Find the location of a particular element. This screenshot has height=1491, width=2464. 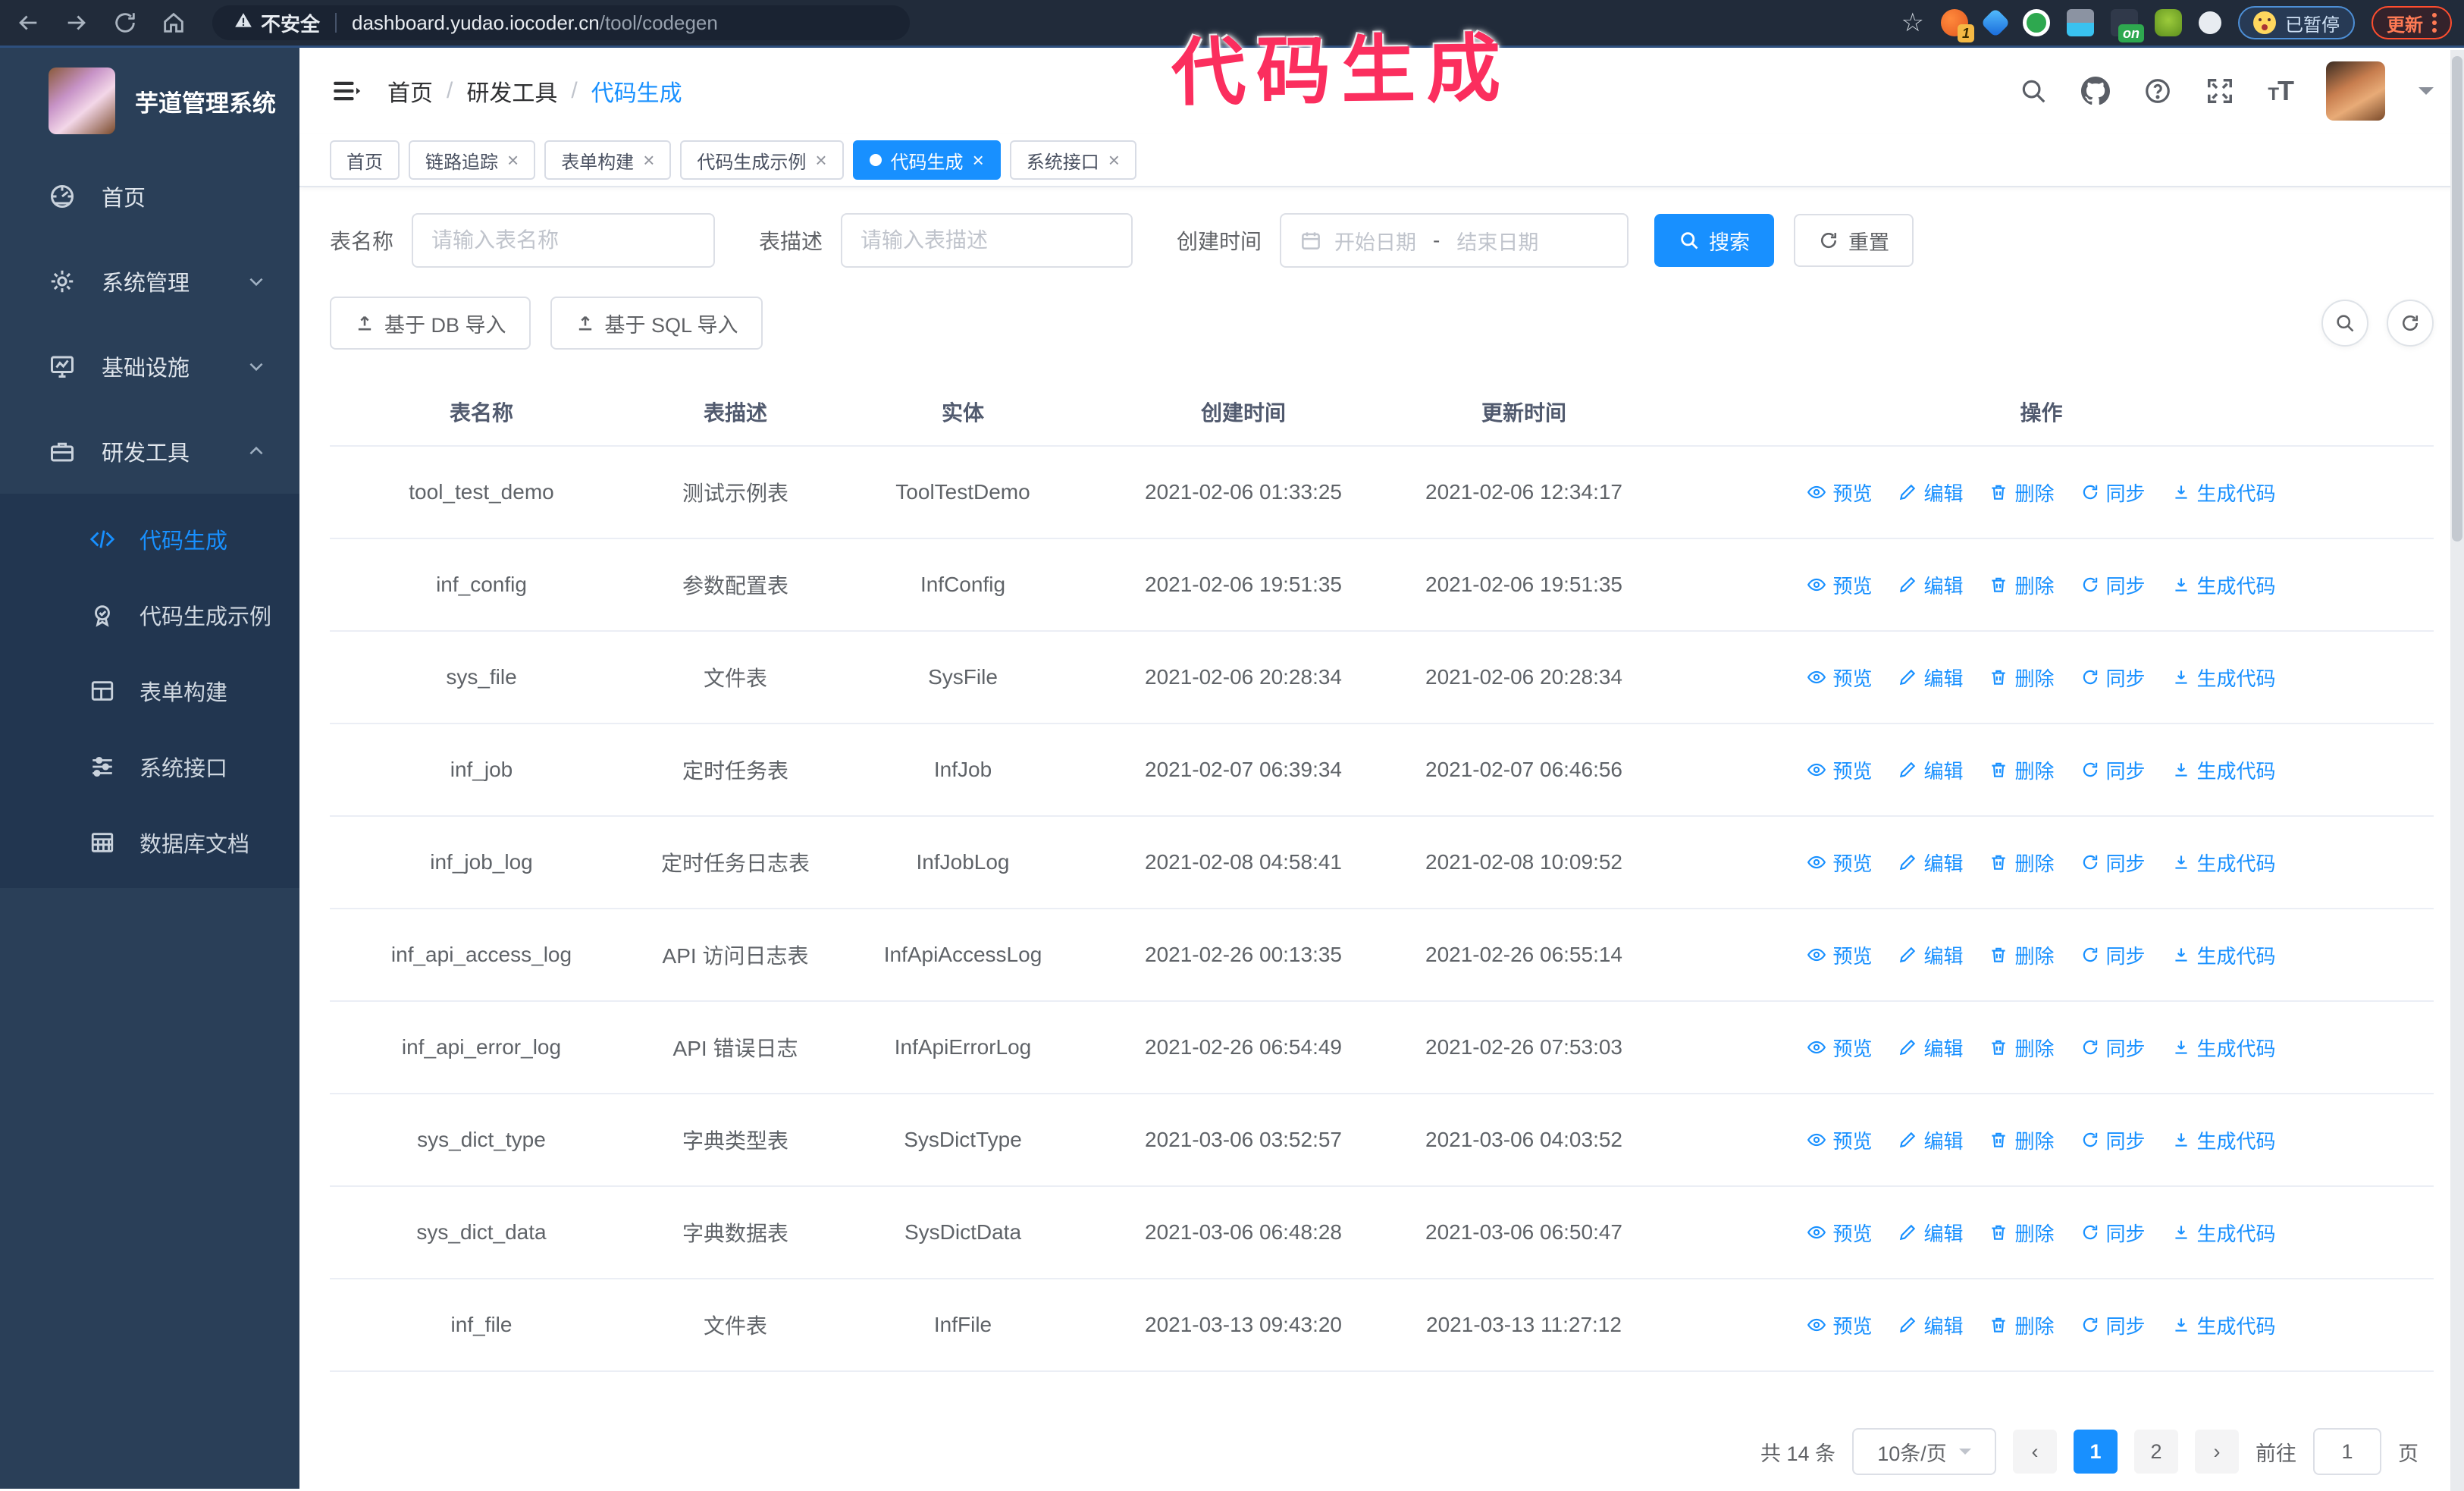

sidebar-item-system: 系统管理 is located at coordinates (150, 281).